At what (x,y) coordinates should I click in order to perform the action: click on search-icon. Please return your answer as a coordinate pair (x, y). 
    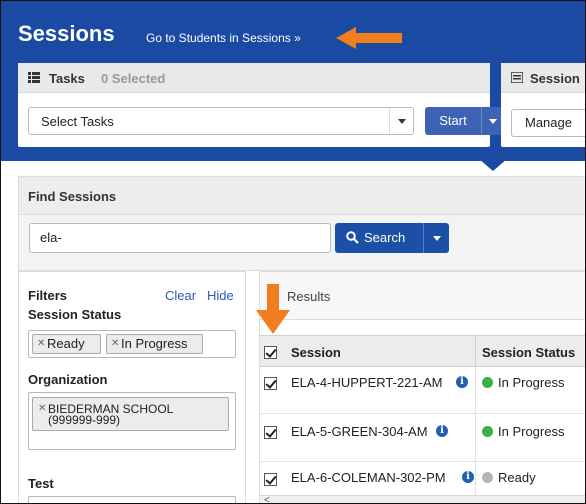
    Looking at the image, I should click on (352, 237).